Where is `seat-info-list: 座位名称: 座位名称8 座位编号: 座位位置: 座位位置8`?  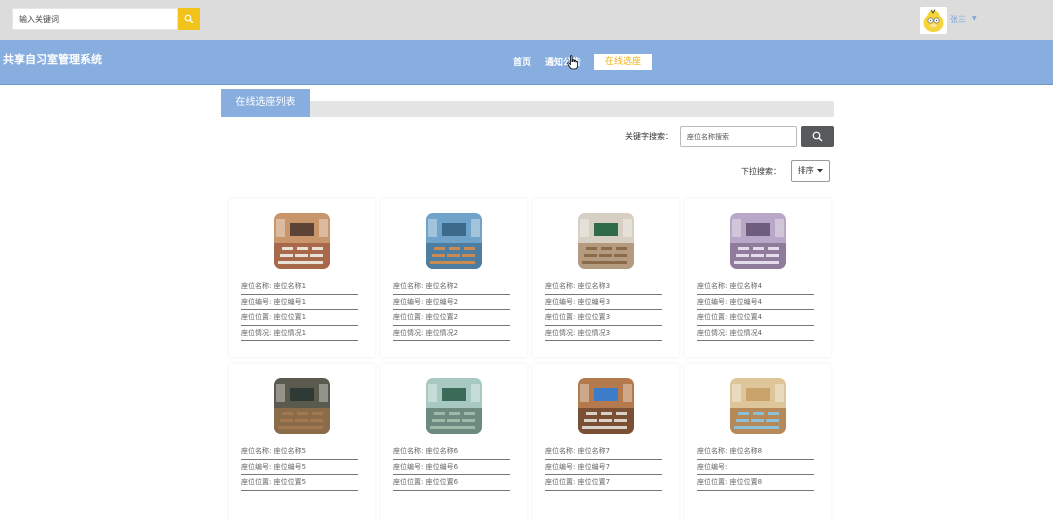 seat-info-list: 座位名称: 座位名称8 座位编号: 座位位置: 座位位置8 is located at coordinates (755, 467).